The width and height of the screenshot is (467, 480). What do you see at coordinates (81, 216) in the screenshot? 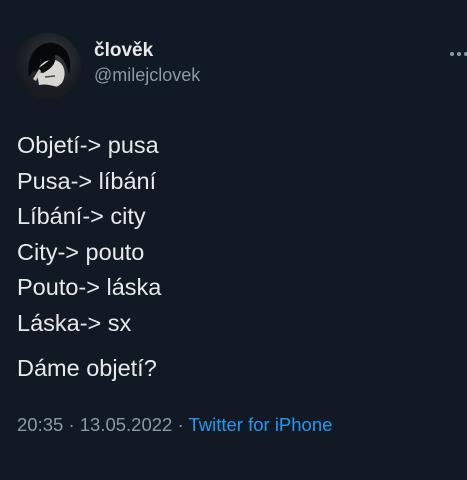
I see `tweet-line: Líbání-> city` at bounding box center [81, 216].